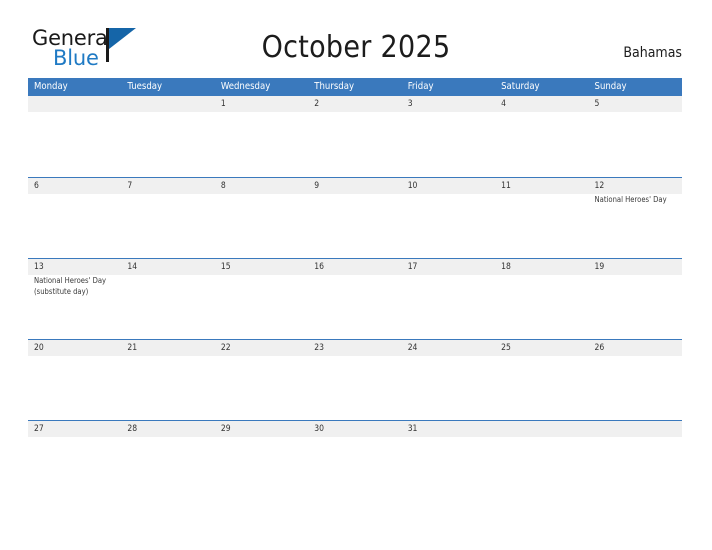 This screenshot has height=550, width=712. What do you see at coordinates (167, 461) in the screenshot?
I see `day-cell: 28` at bounding box center [167, 461].